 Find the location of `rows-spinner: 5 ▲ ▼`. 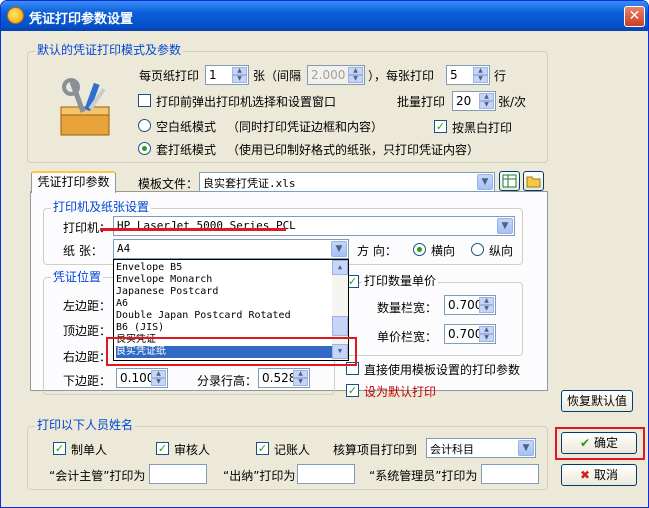

rows-spinner: 5 ▲ ▼ is located at coordinates (468, 75).